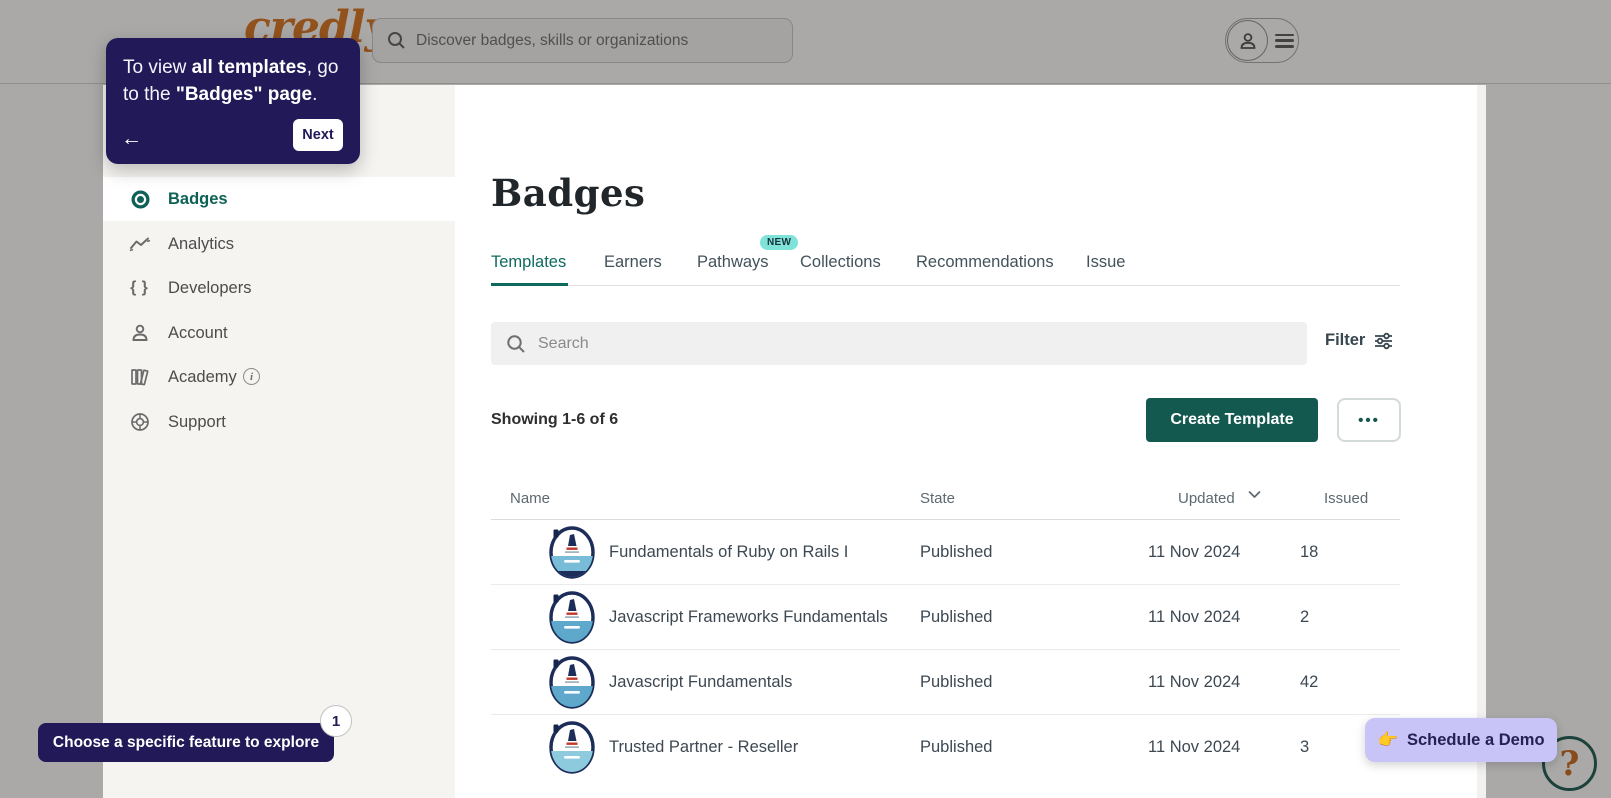 This screenshot has height=798, width=1611. What do you see at coordinates (568, 193) in the screenshot?
I see `page-title: Badges` at bounding box center [568, 193].